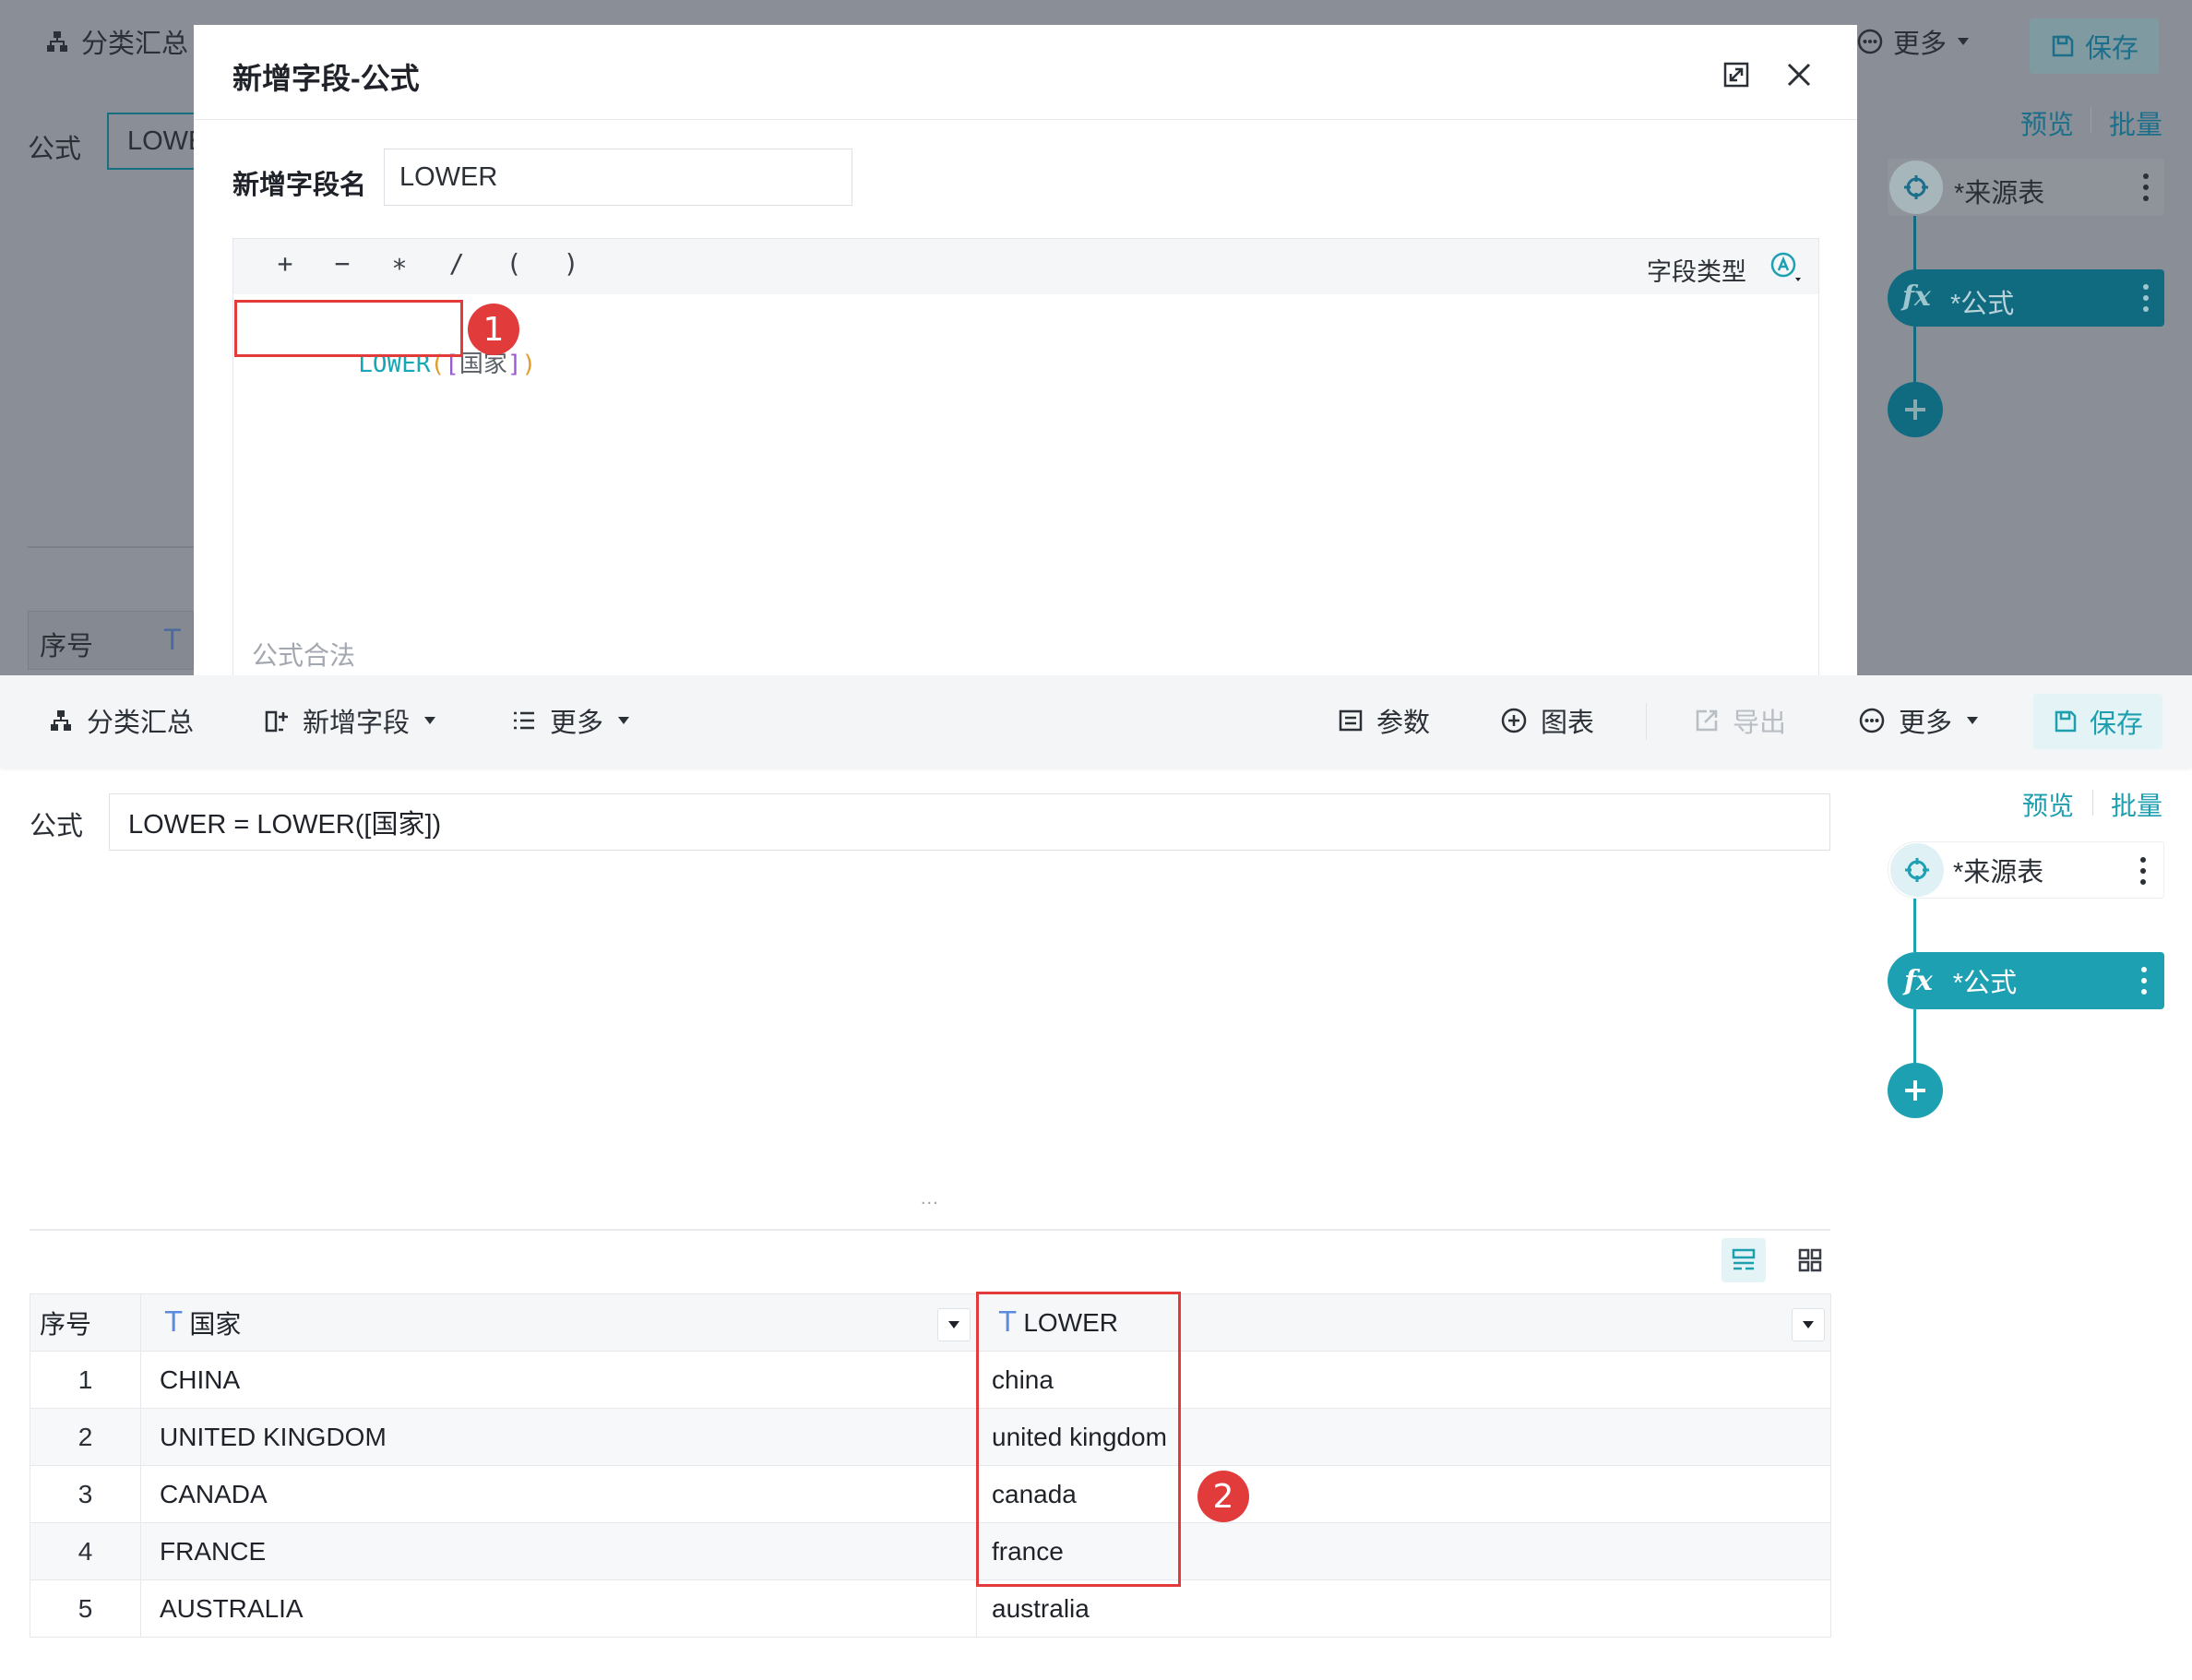 Image resolution: width=2192 pixels, height=1680 pixels. What do you see at coordinates (618, 177) in the screenshot?
I see `field-name-input` at bounding box center [618, 177].